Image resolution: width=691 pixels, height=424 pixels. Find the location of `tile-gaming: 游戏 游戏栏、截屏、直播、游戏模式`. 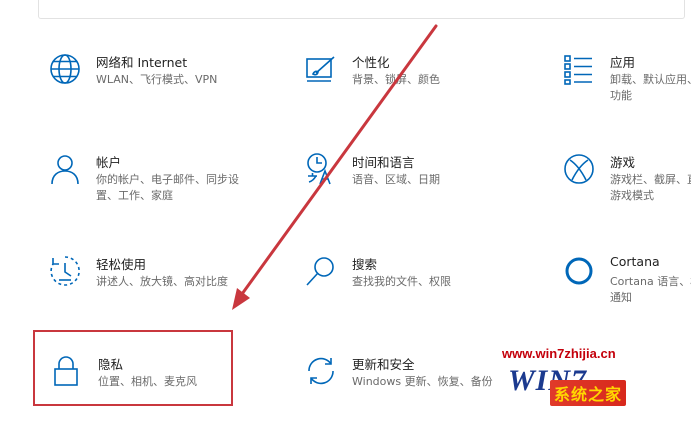

tile-gaming: 游戏 游戏栏、截屏、直播、游戏模式 is located at coordinates (626, 187).